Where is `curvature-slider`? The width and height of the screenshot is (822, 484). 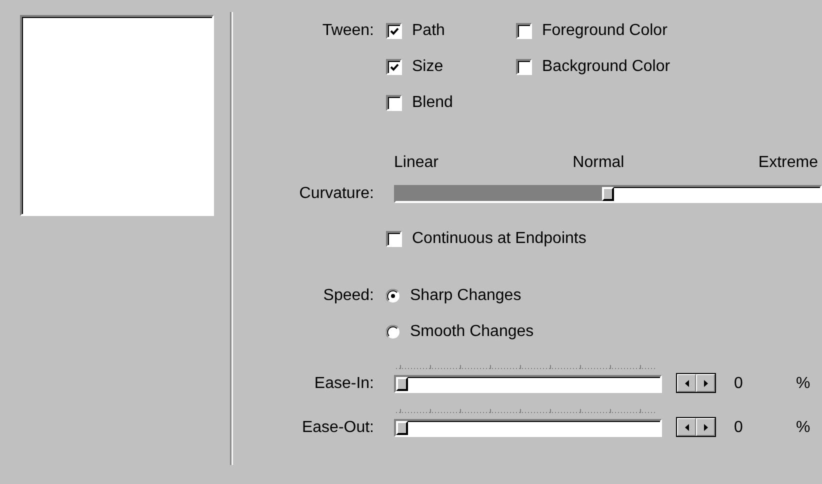
curvature-slider is located at coordinates (608, 194).